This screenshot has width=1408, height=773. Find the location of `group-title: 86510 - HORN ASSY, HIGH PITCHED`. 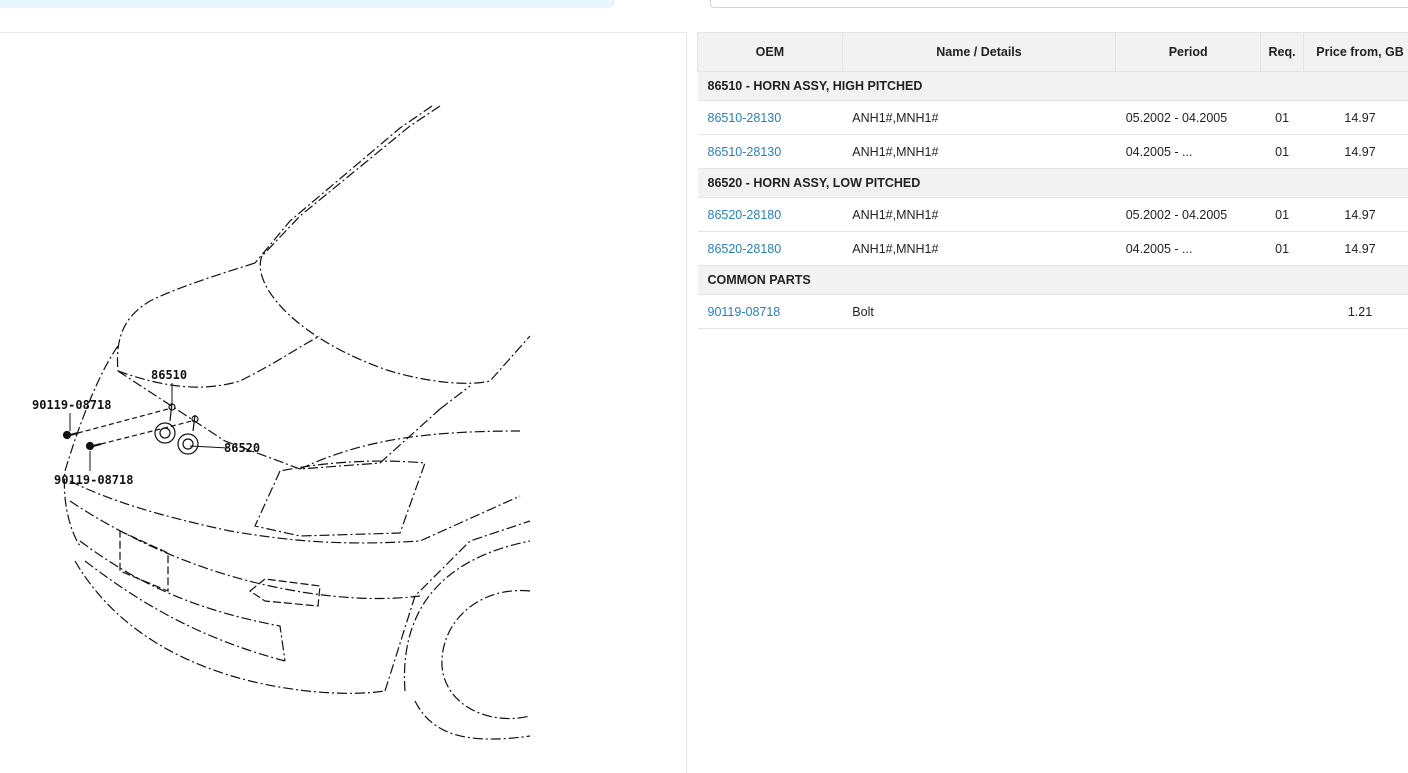

group-title: 86510 - HORN ASSY, HIGH PITCHED is located at coordinates (1053, 86).